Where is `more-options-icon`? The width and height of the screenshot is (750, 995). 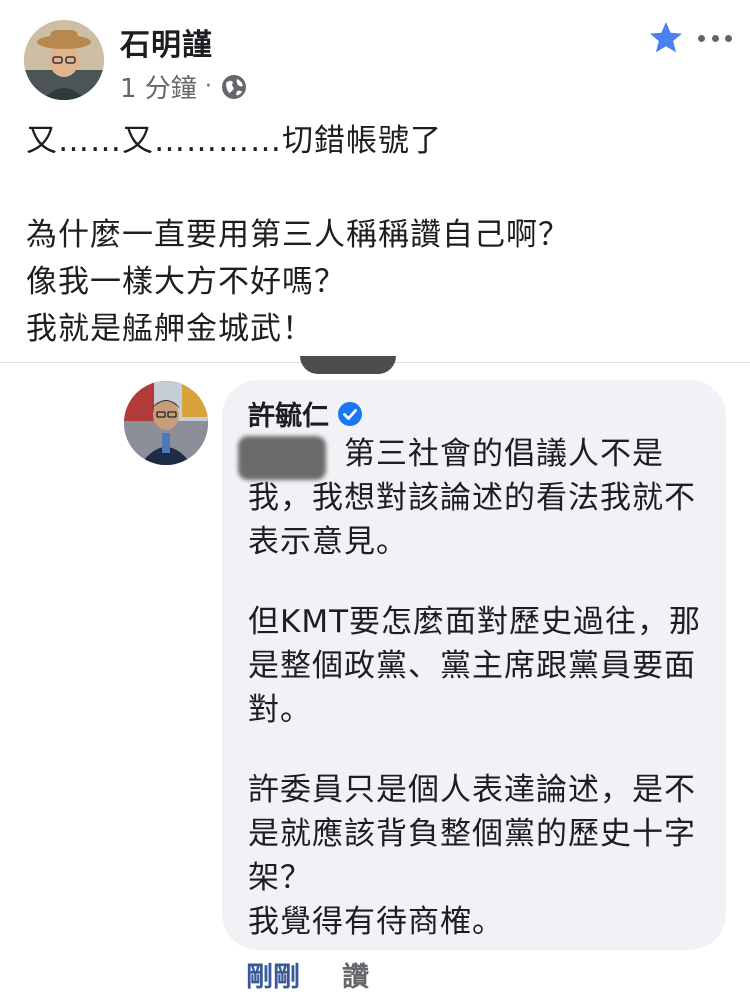 more-options-icon is located at coordinates (715, 38).